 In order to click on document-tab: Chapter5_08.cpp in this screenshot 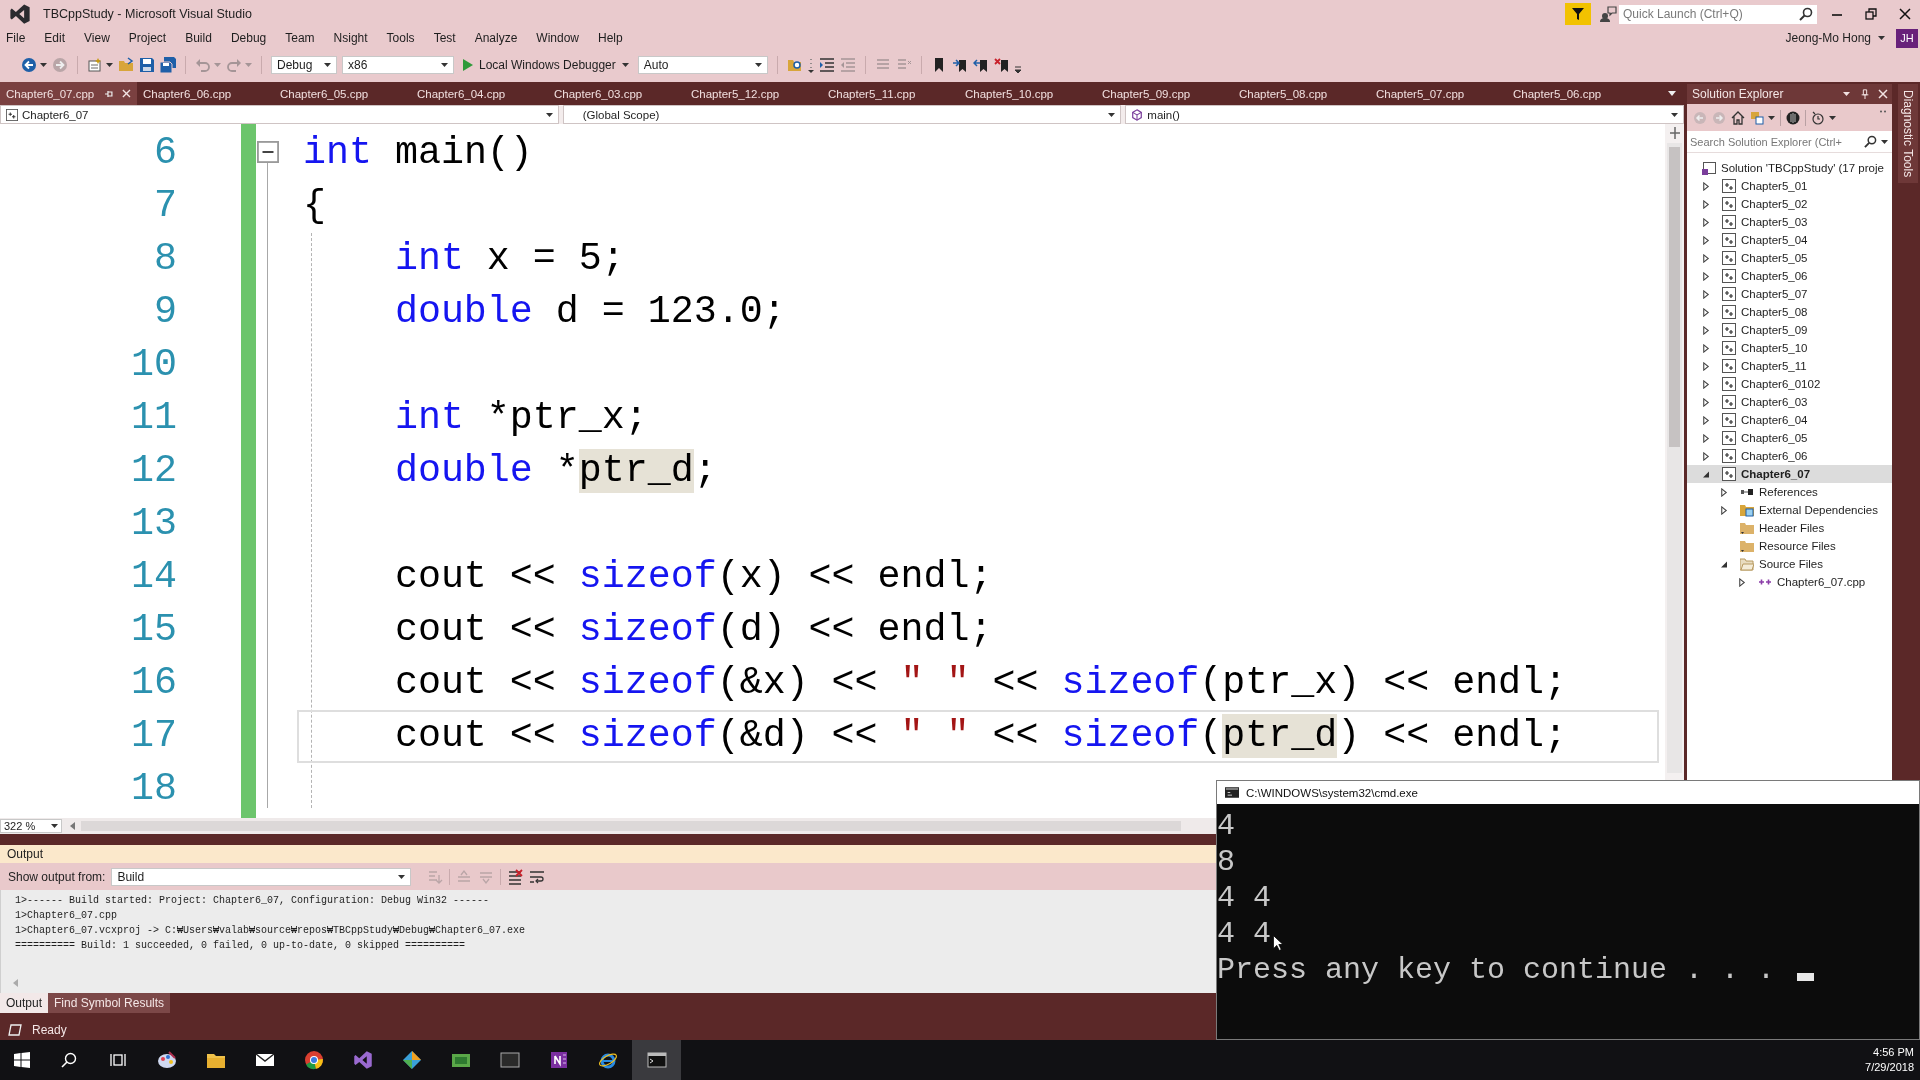, I will do `click(1301, 93)`.